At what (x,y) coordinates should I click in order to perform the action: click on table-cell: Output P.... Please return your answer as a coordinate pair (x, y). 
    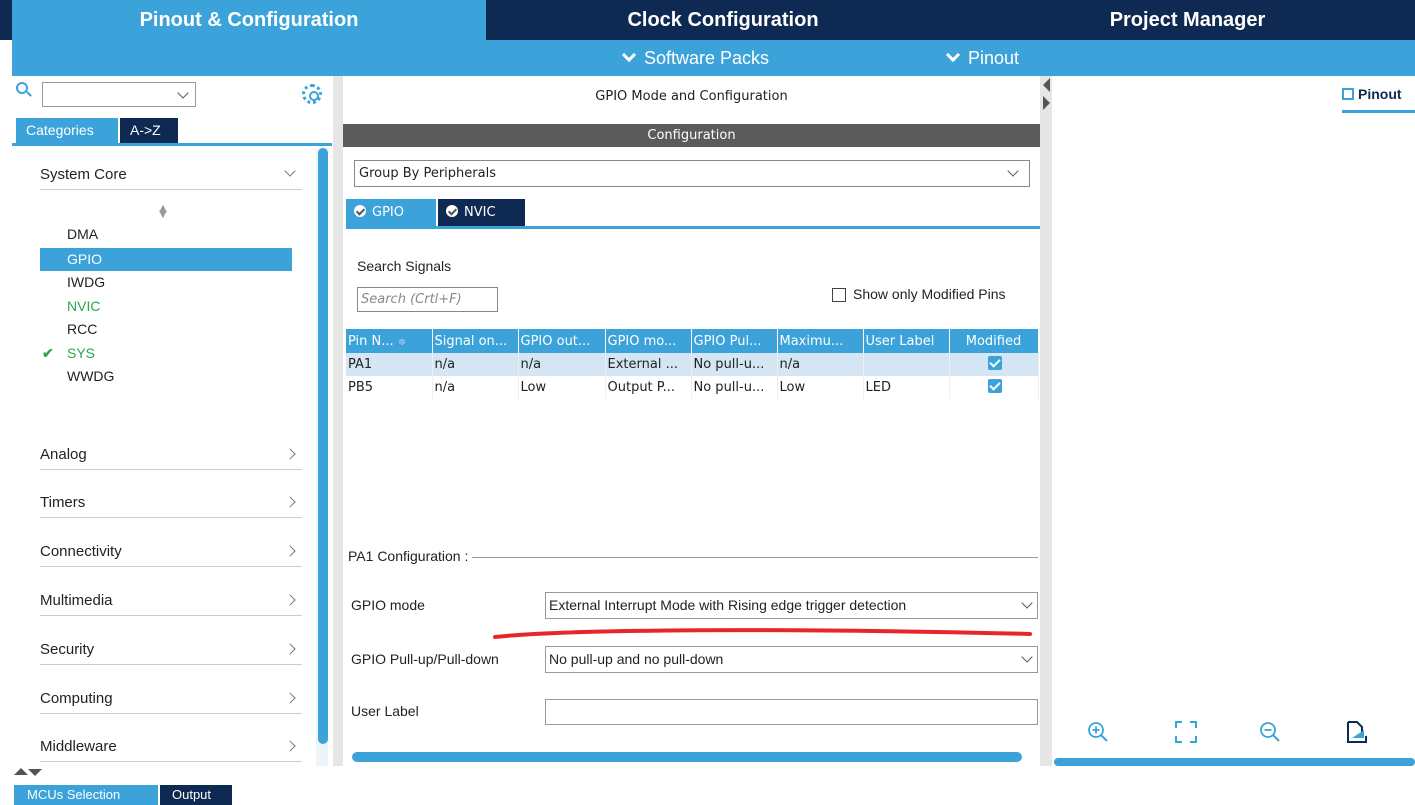
    Looking at the image, I should click on (648, 387).